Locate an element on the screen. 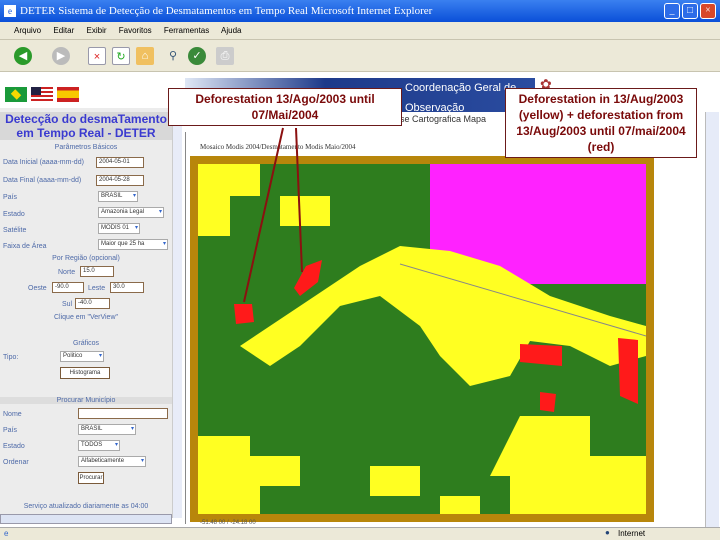  faixa-label: Faixa de Área is located at coordinates (25, 246).